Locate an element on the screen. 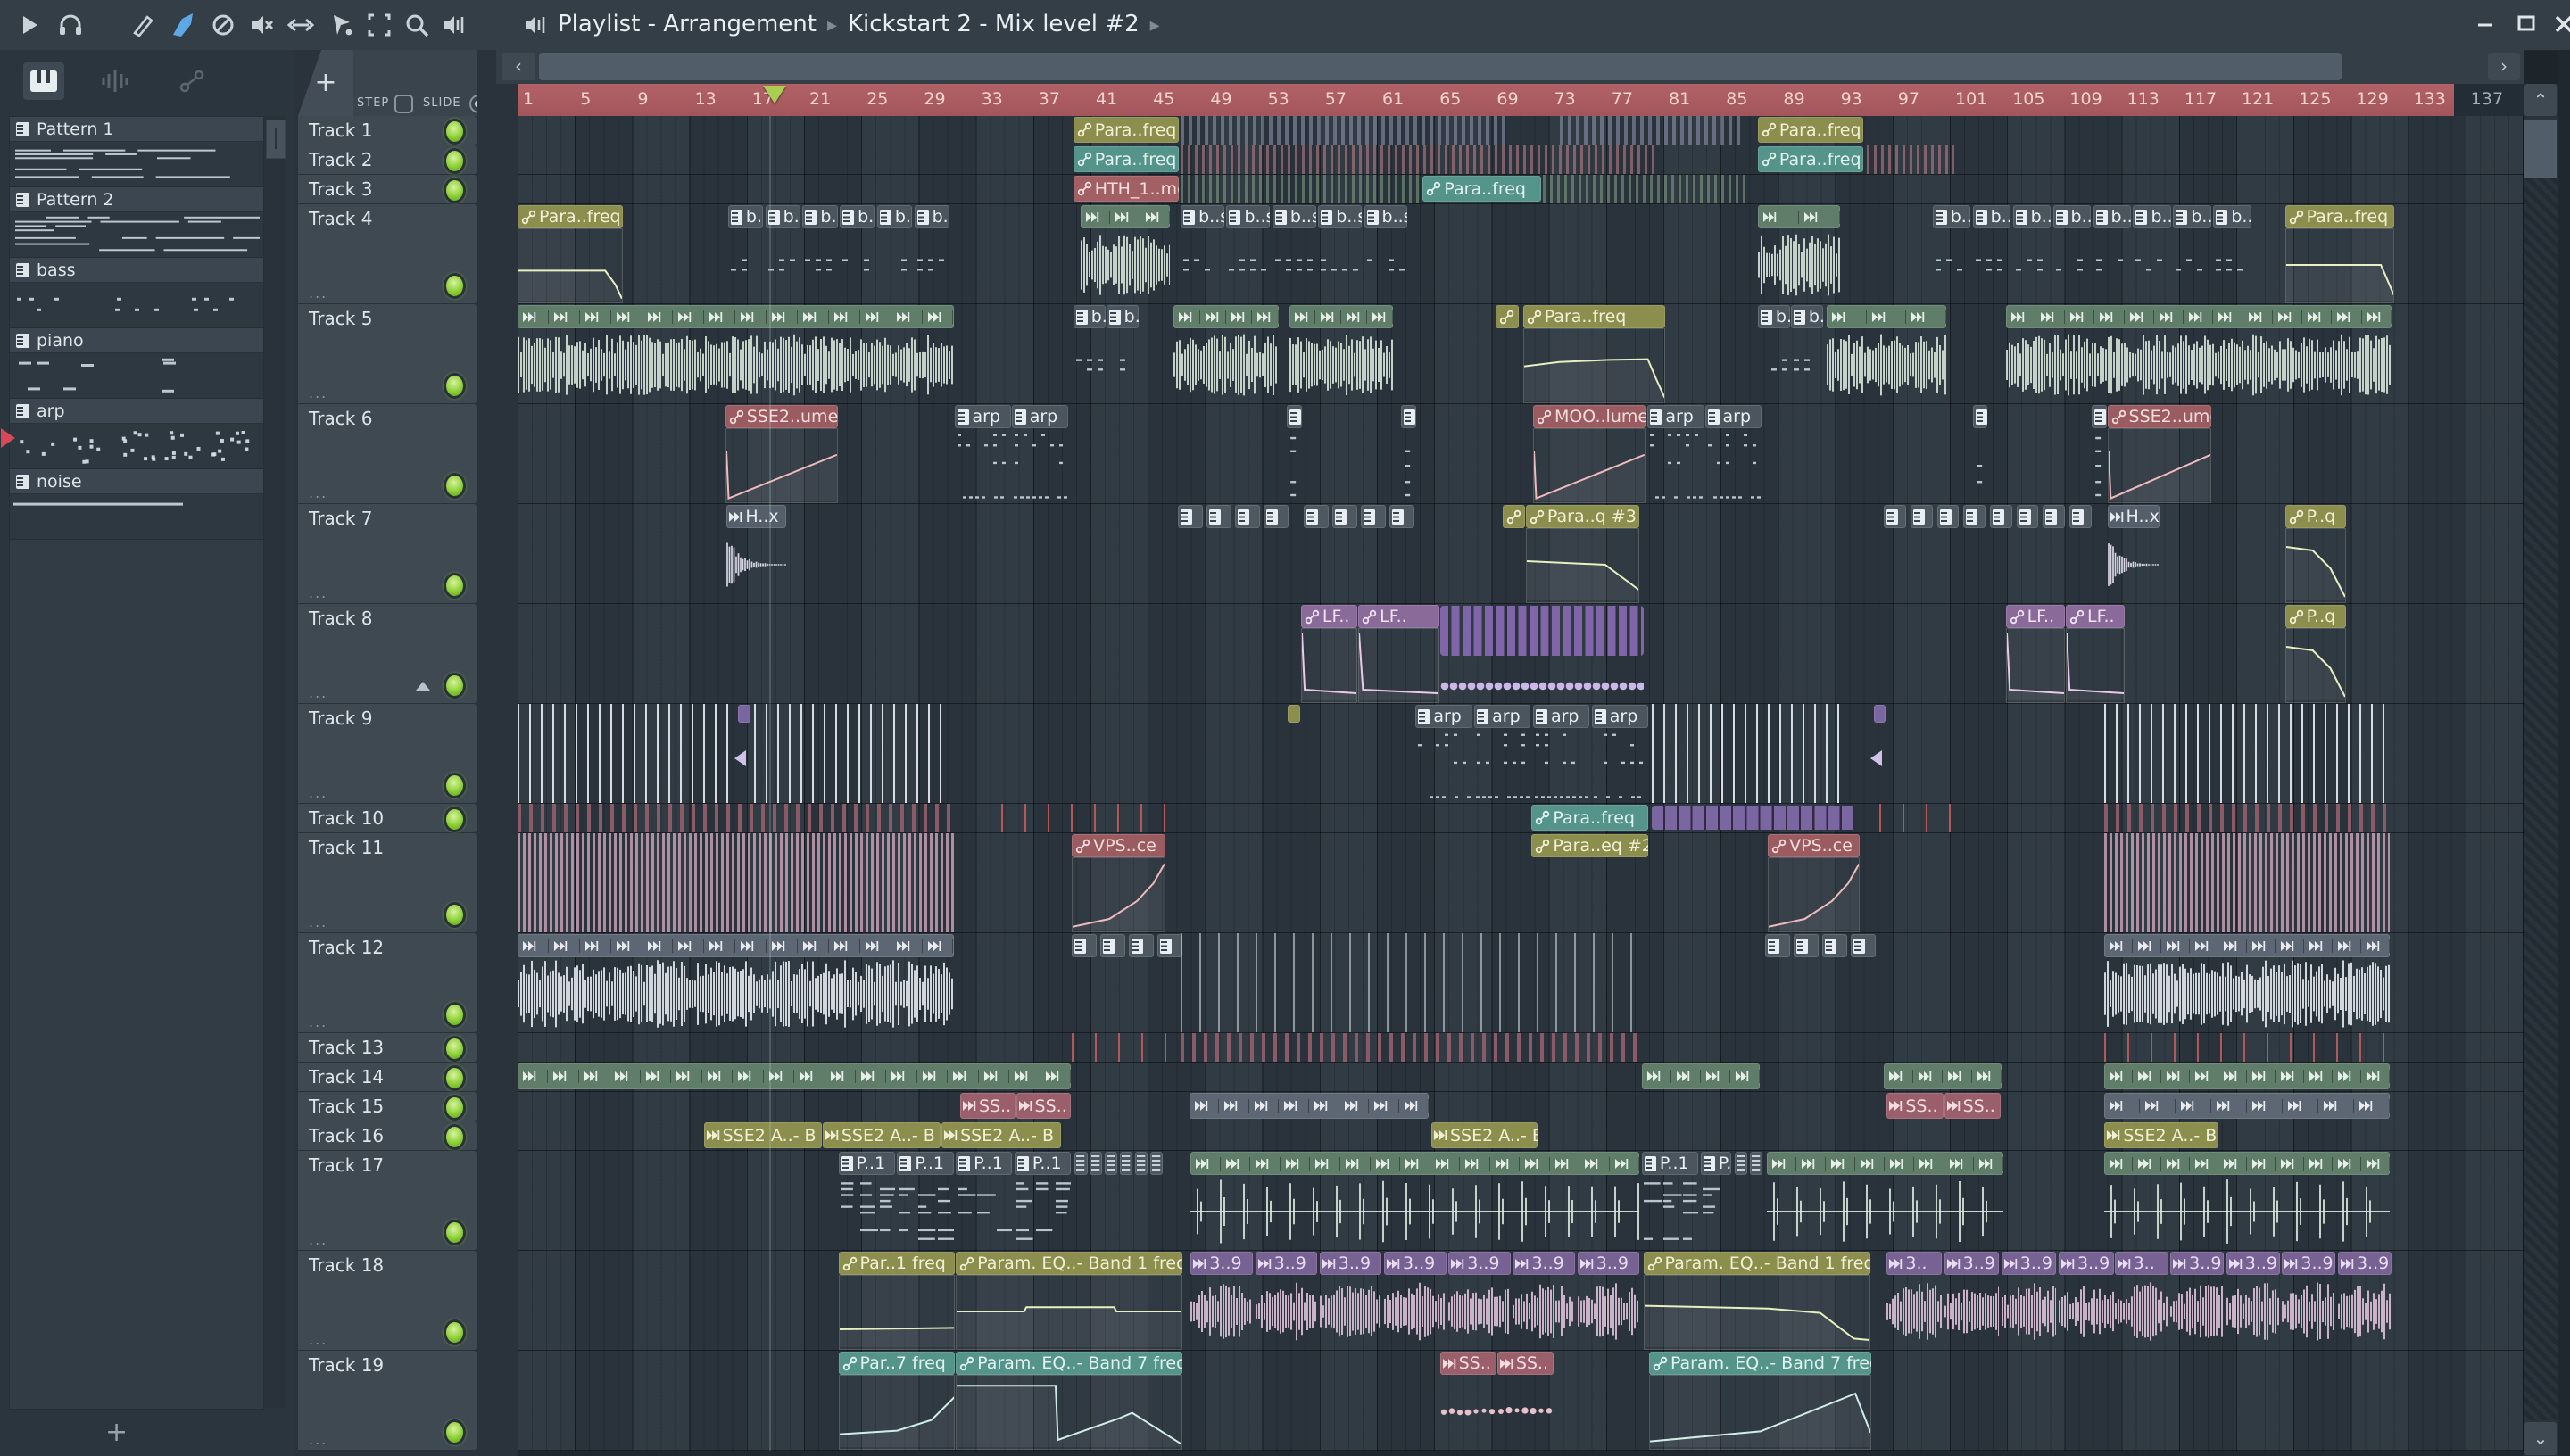 Image resolution: width=2570 pixels, height=1456 pixels. clip: P..q is located at coordinates (2315, 553).